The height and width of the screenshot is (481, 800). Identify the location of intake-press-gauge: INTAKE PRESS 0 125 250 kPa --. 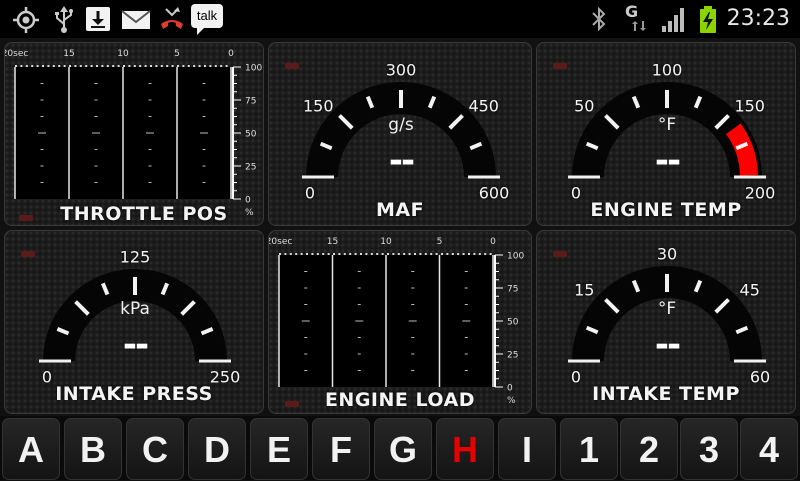
(134, 322).